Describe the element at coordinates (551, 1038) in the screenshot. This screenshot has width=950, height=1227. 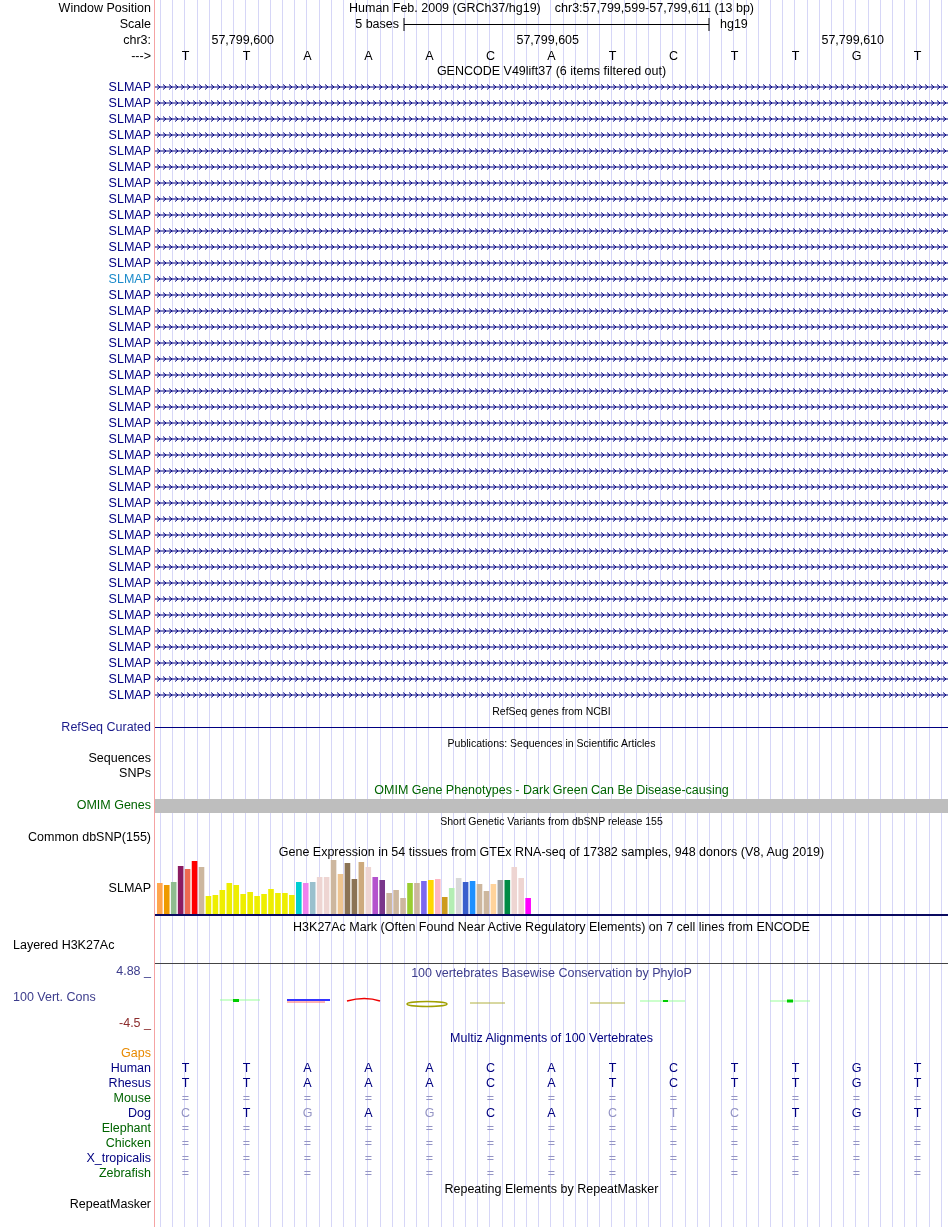
I see `track-title: Multiz Alignments of 100 Vertebrates` at that location.